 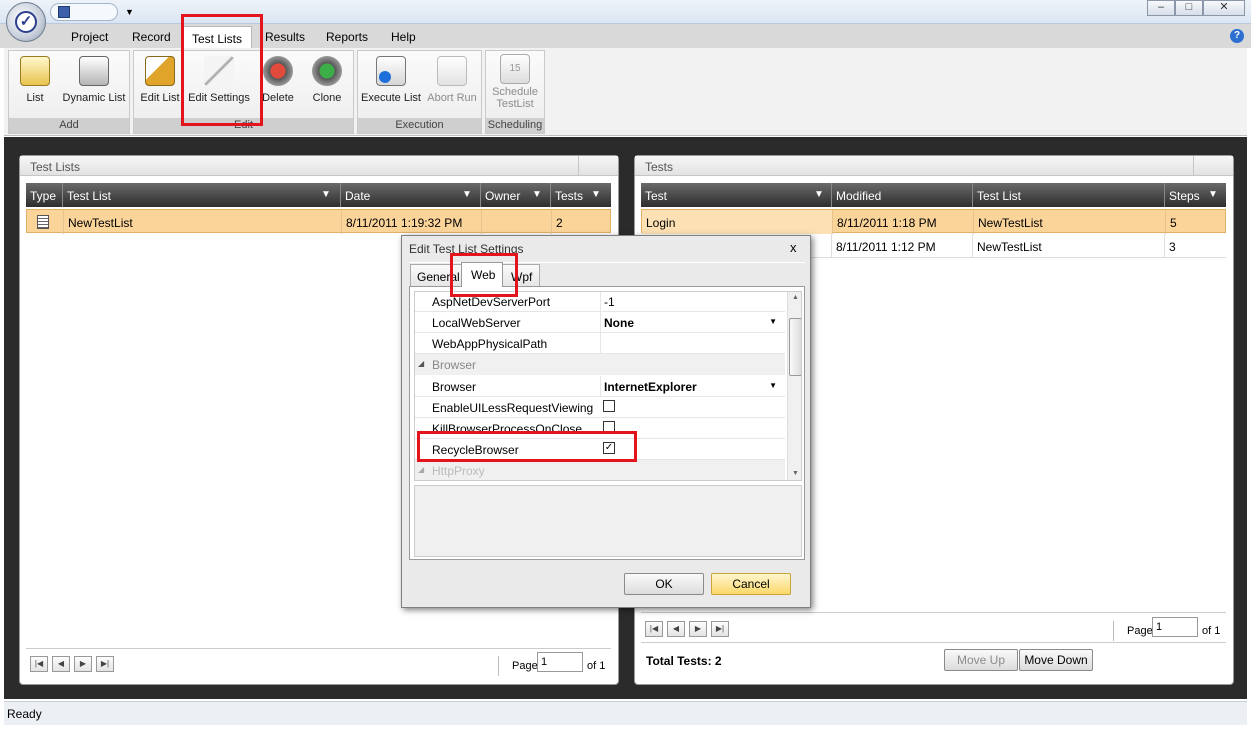 I want to click on schedule-testlist-button-label: Schedule TestList, so click(x=515, y=98).